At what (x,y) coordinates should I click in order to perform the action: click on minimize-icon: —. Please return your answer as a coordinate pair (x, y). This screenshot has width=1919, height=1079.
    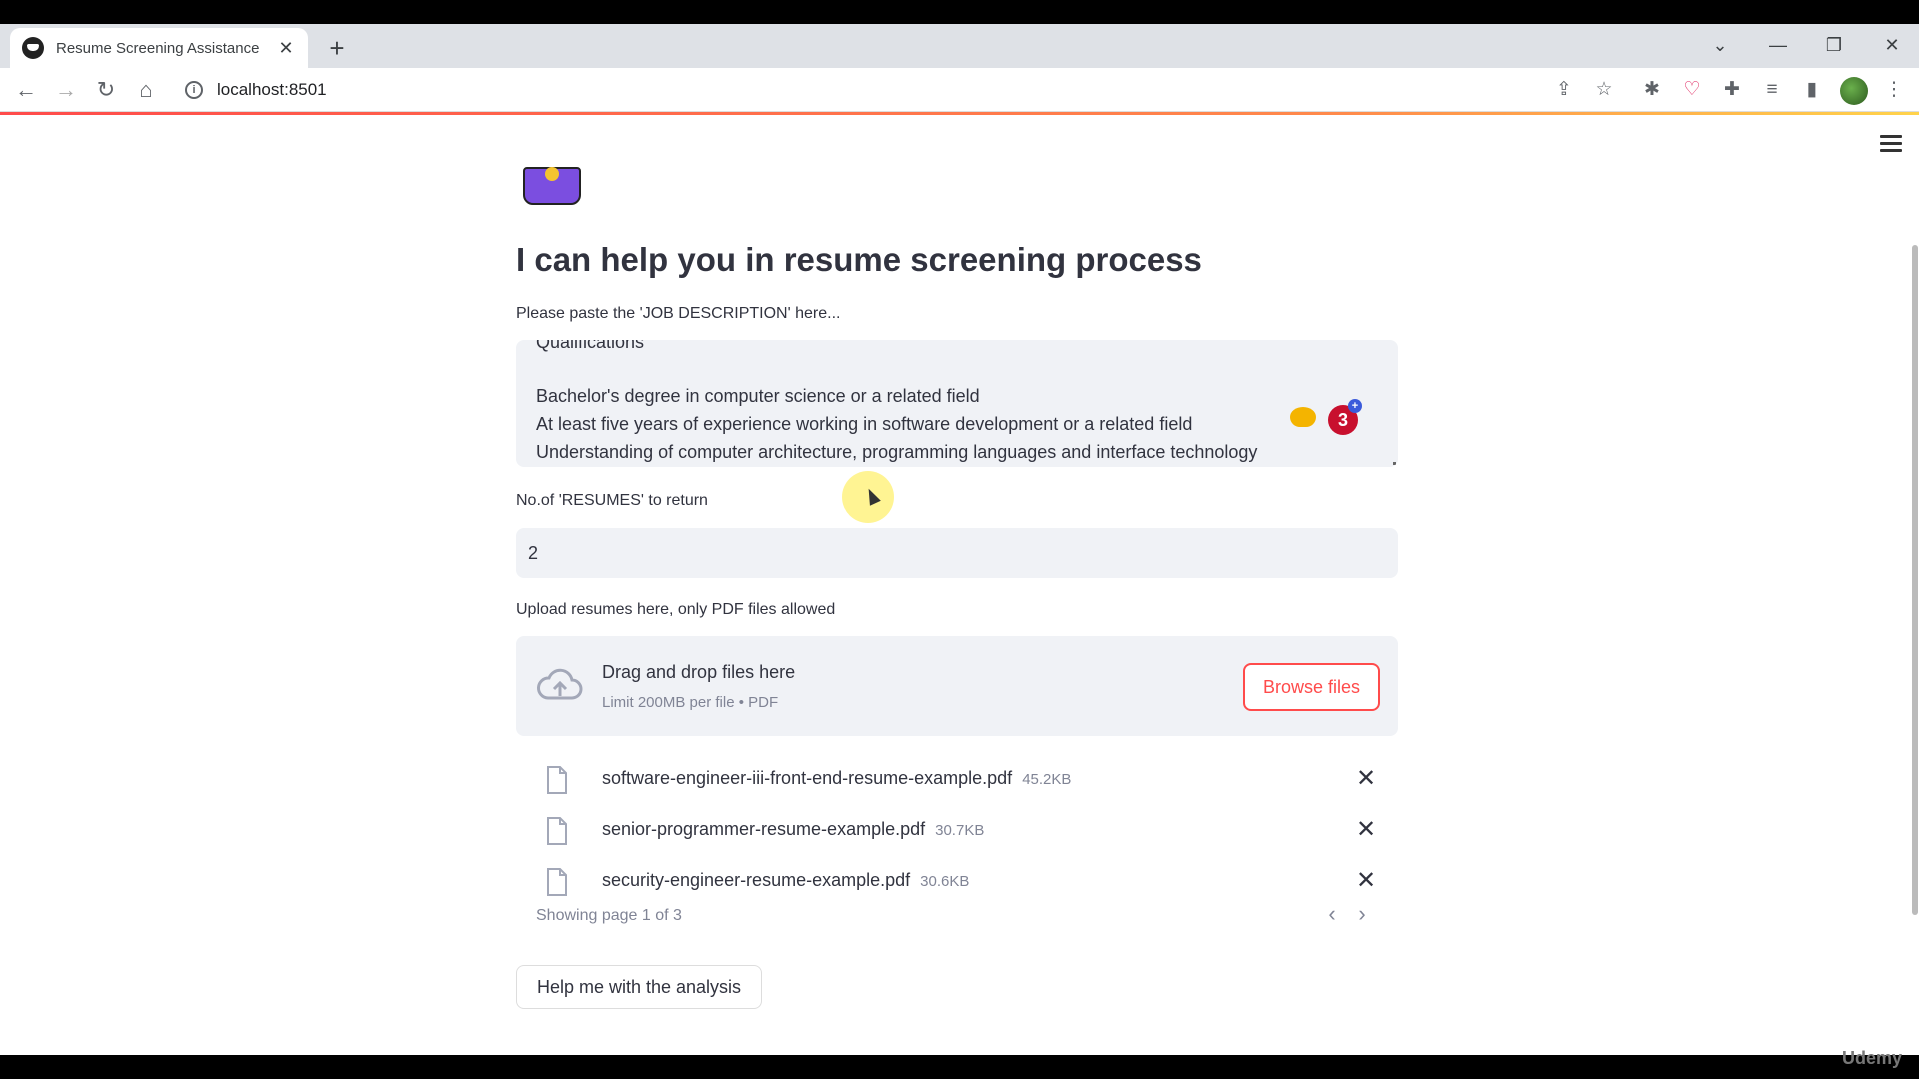
    Looking at the image, I should click on (1778, 45).